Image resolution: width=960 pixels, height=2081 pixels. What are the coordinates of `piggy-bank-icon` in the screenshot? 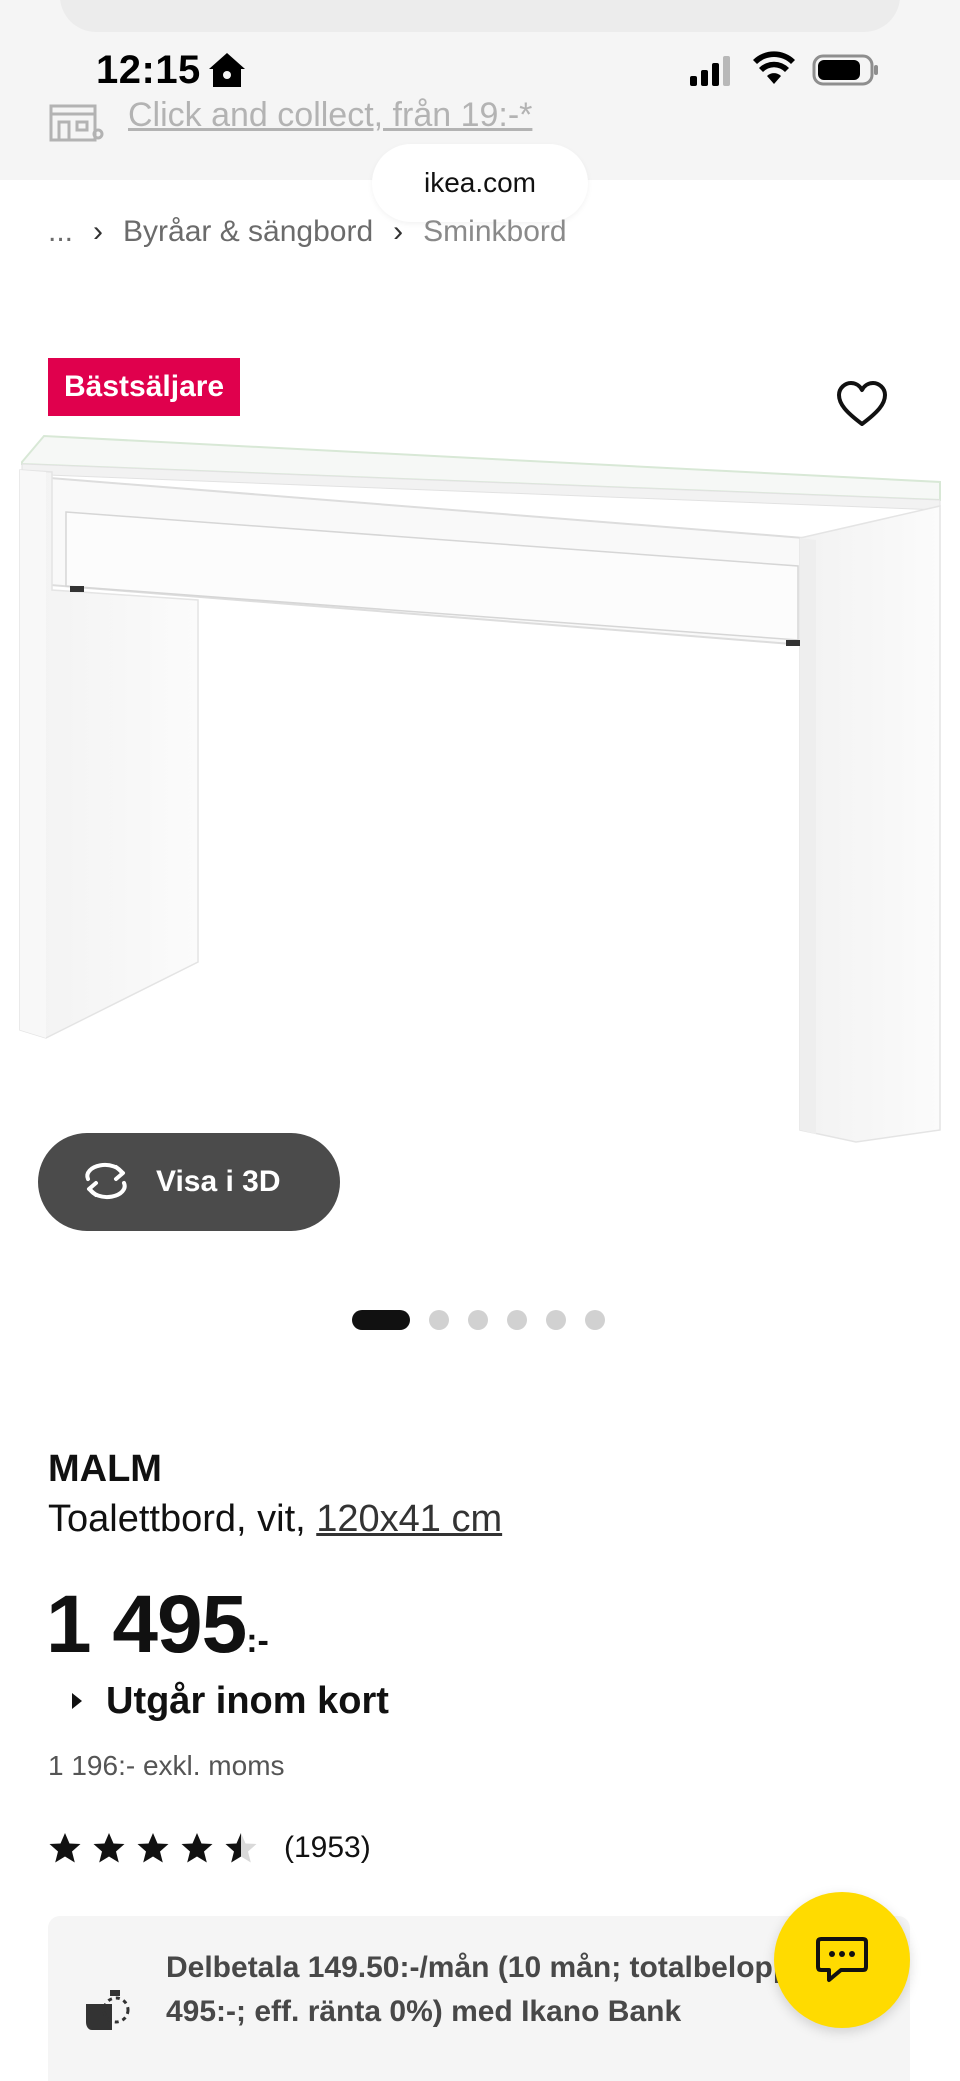 It's located at (108, 2010).